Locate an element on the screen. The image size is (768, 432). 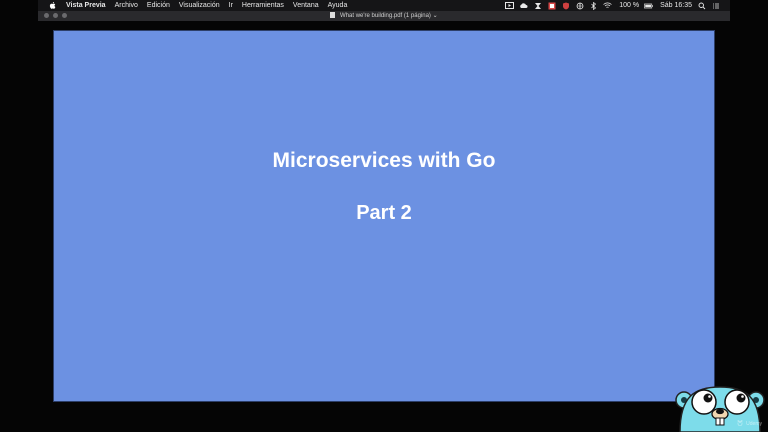
apple-icon is located at coordinates (53, 5).